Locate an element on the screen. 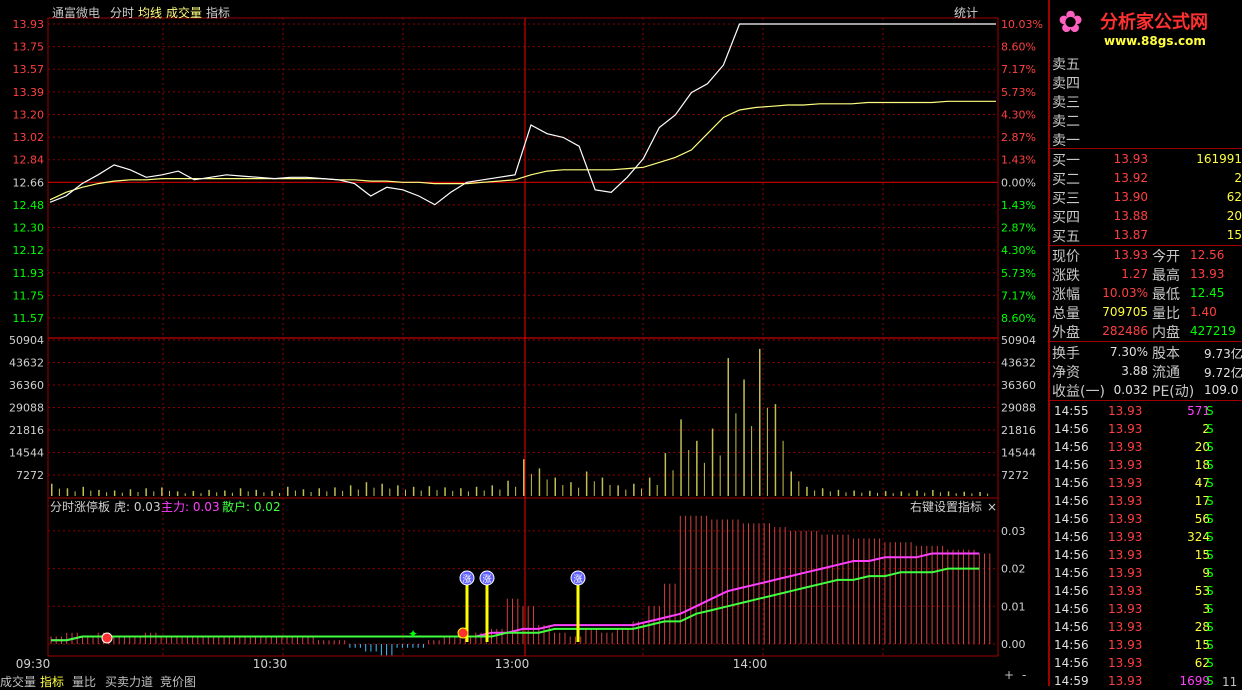  quote-label-4: 外盘 is located at coordinates (1066, 333).